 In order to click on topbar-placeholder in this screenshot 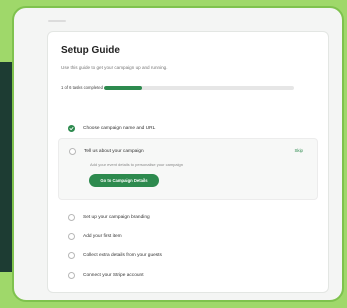, I will do `click(57, 21)`.